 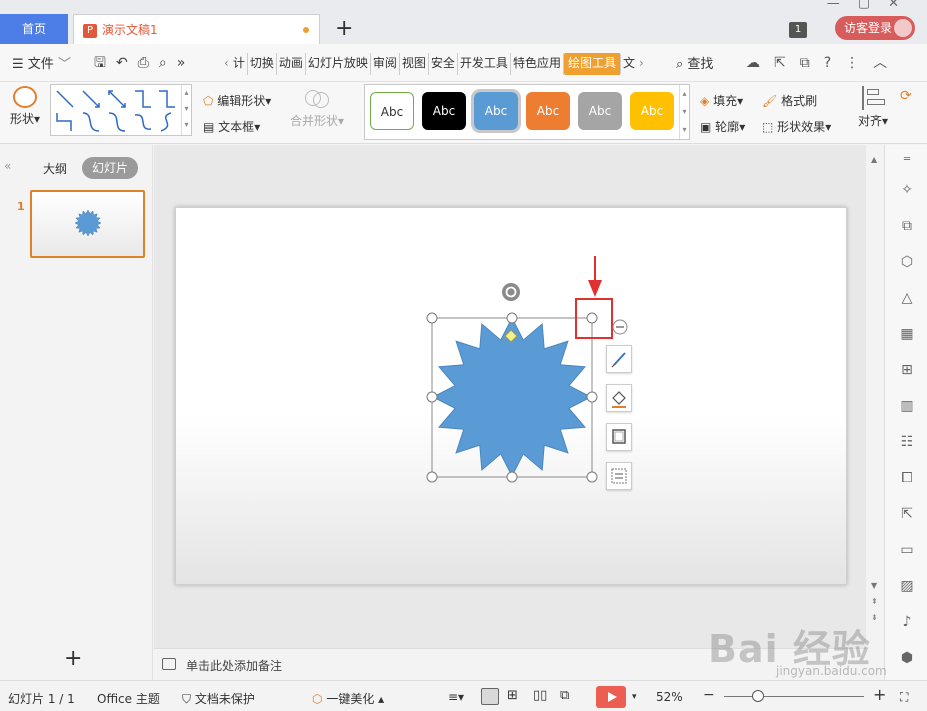 What do you see at coordinates (641, 64) in the screenshot?
I see `ribbon-tabs-scroll-right-icon: ›` at bounding box center [641, 64].